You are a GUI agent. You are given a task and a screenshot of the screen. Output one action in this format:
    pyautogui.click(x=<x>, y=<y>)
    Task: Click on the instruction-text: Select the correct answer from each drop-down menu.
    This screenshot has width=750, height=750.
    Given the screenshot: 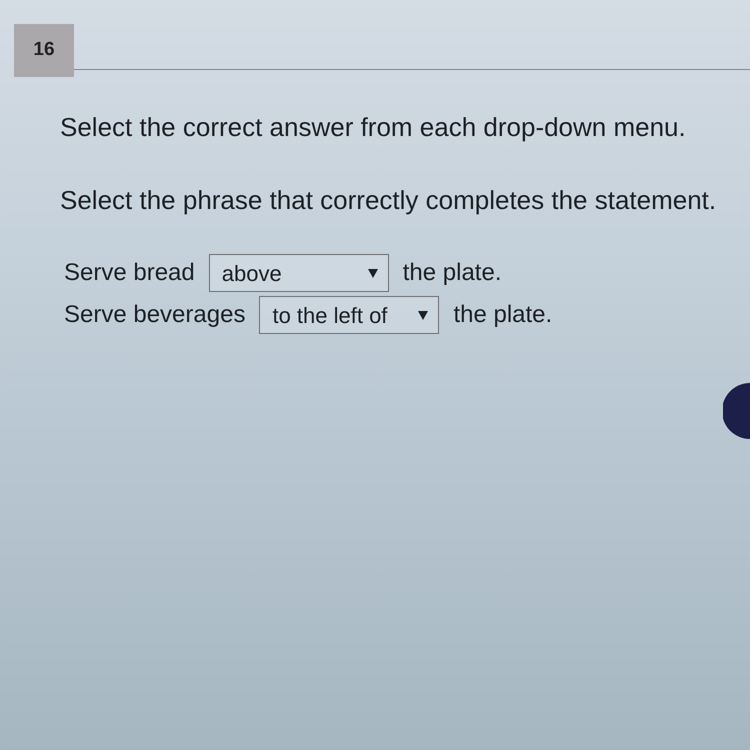 What is the action you would take?
    pyautogui.click(x=373, y=127)
    